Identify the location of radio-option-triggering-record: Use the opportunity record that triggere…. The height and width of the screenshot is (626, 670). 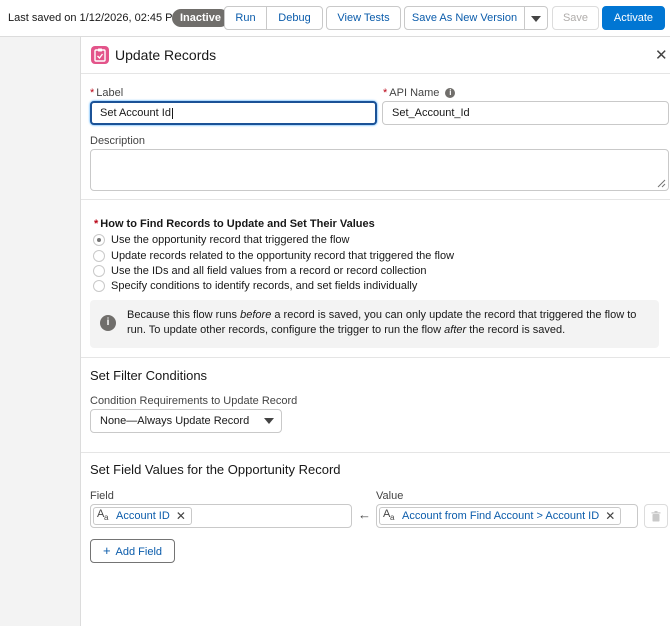
(221, 240).